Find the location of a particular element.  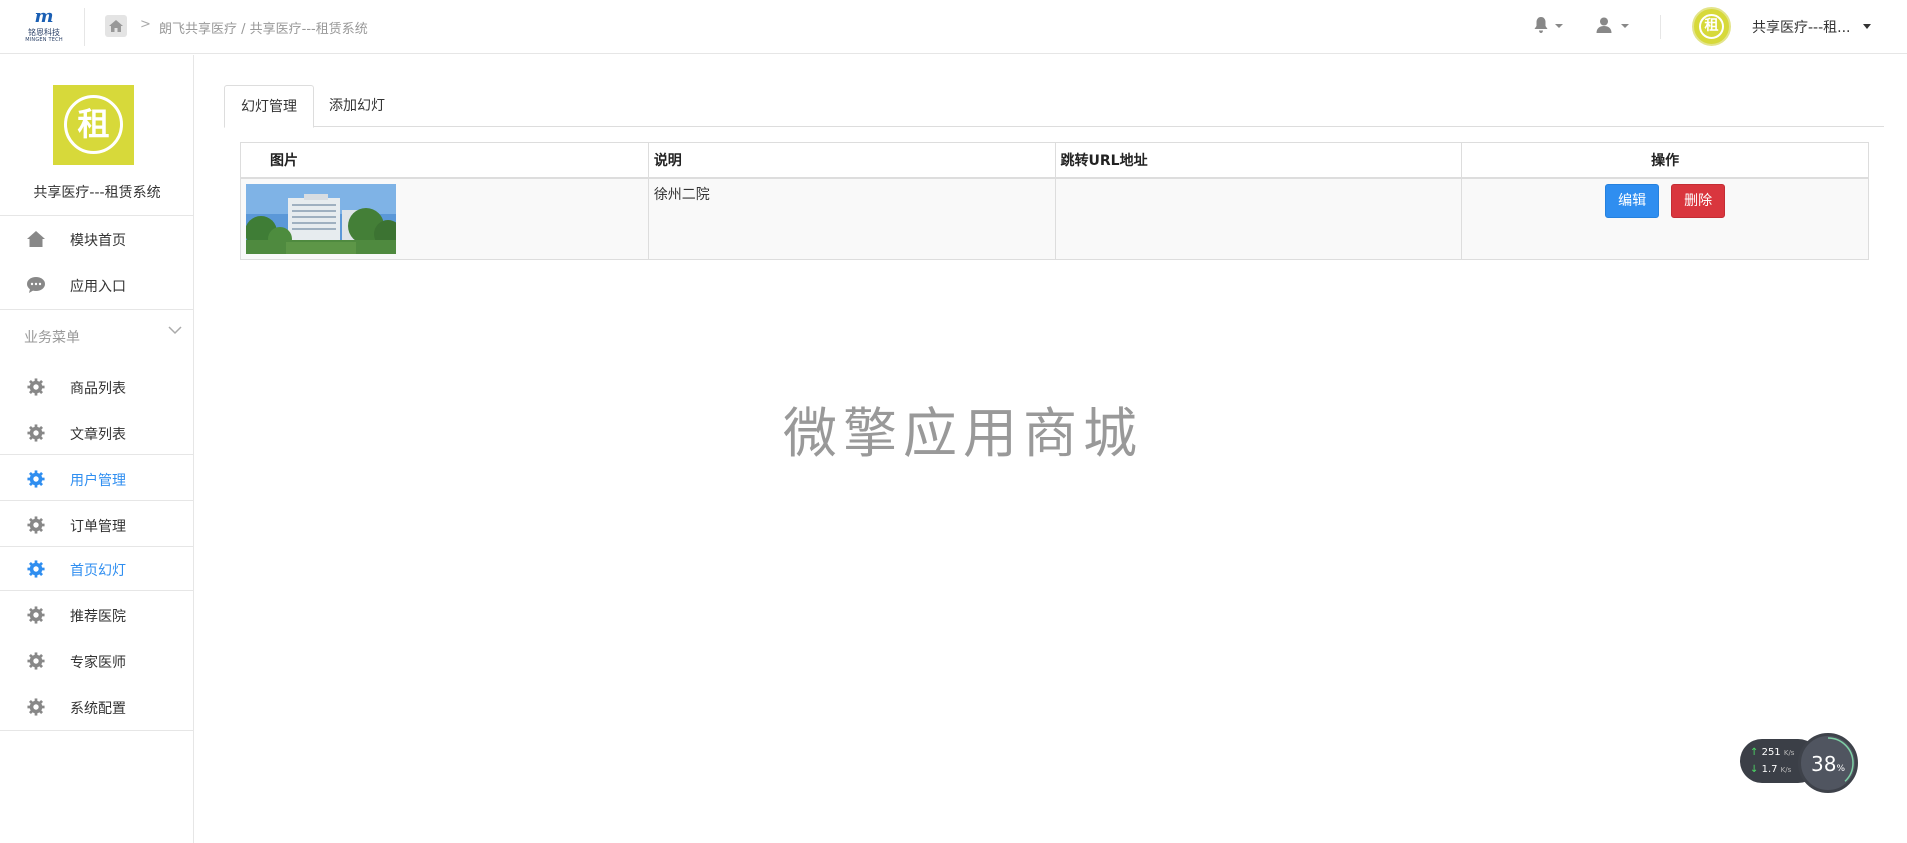

sidebar-item-label: 商品列表 is located at coordinates (98, 389).